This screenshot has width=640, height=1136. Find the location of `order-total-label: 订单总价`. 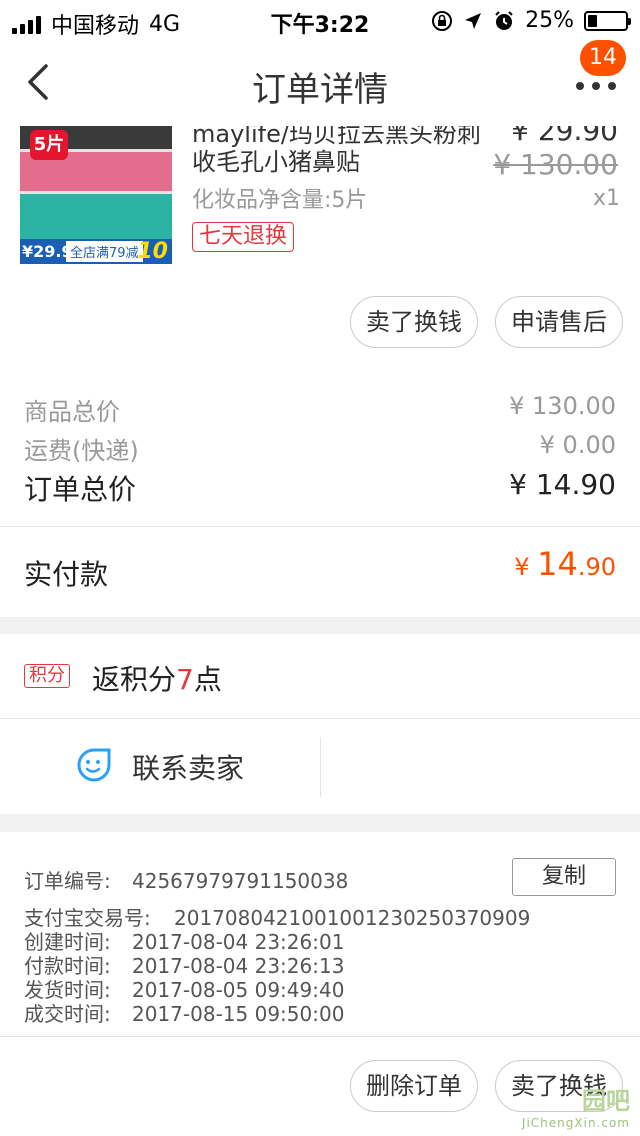

order-total-label: 订单总价 is located at coordinates (80, 489).